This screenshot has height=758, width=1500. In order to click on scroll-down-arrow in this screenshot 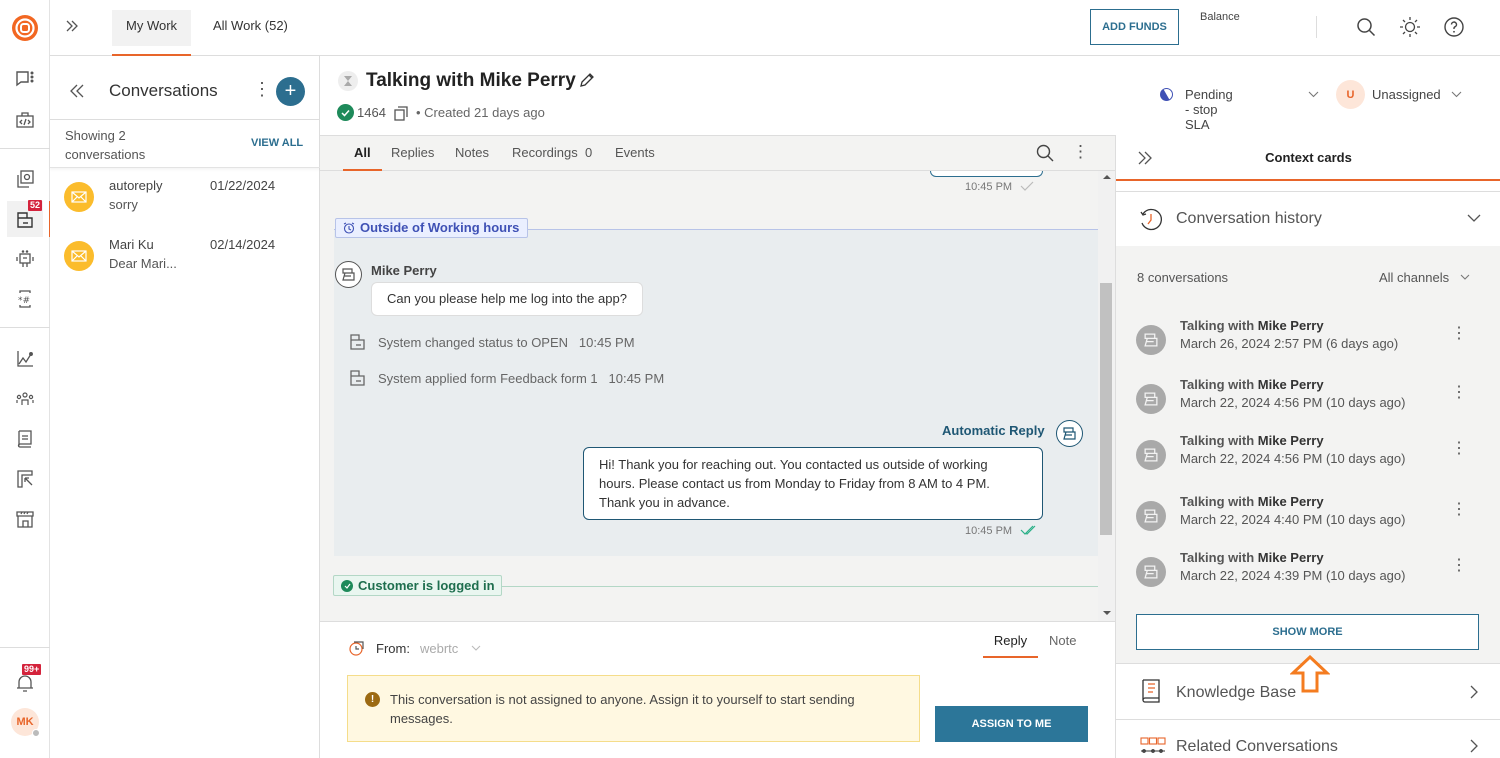, I will do `click(1107, 613)`.